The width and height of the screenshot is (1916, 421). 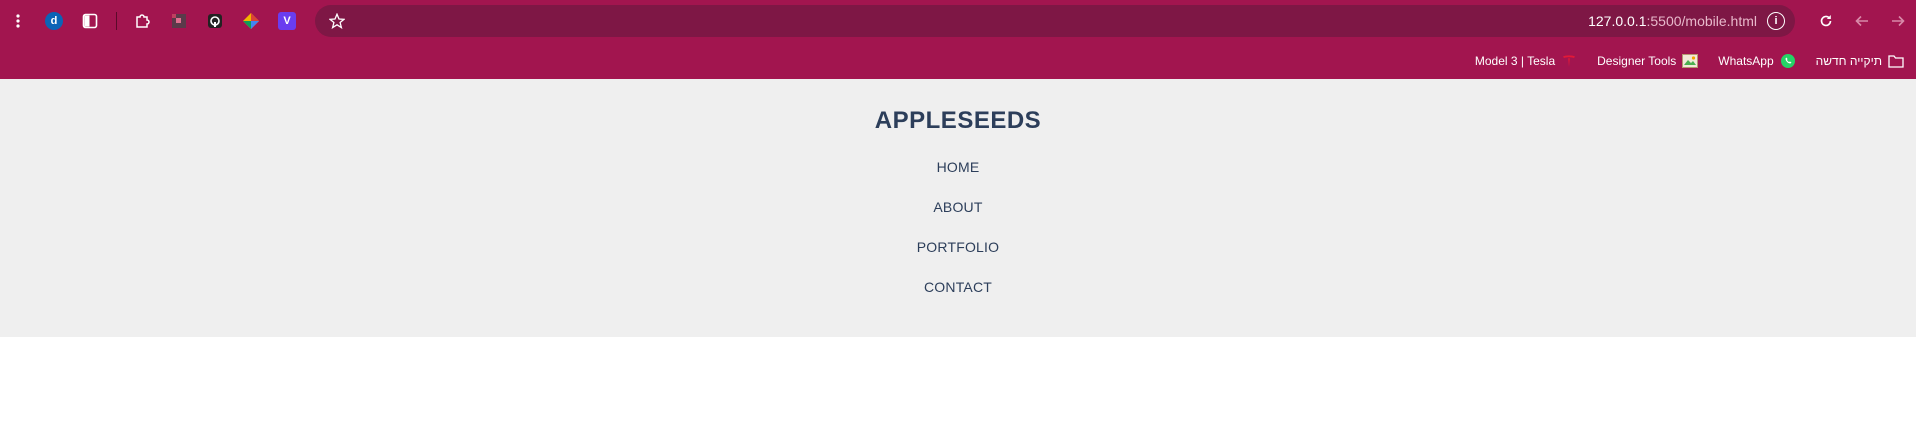 I want to click on url-path: :5500/mobile.html, so click(x=1701, y=21).